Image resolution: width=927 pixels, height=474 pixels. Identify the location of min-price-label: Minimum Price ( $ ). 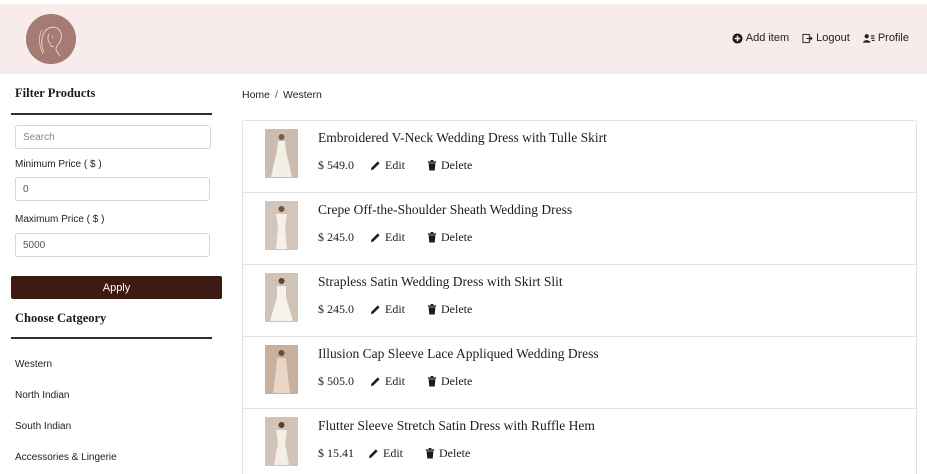
(58, 164).